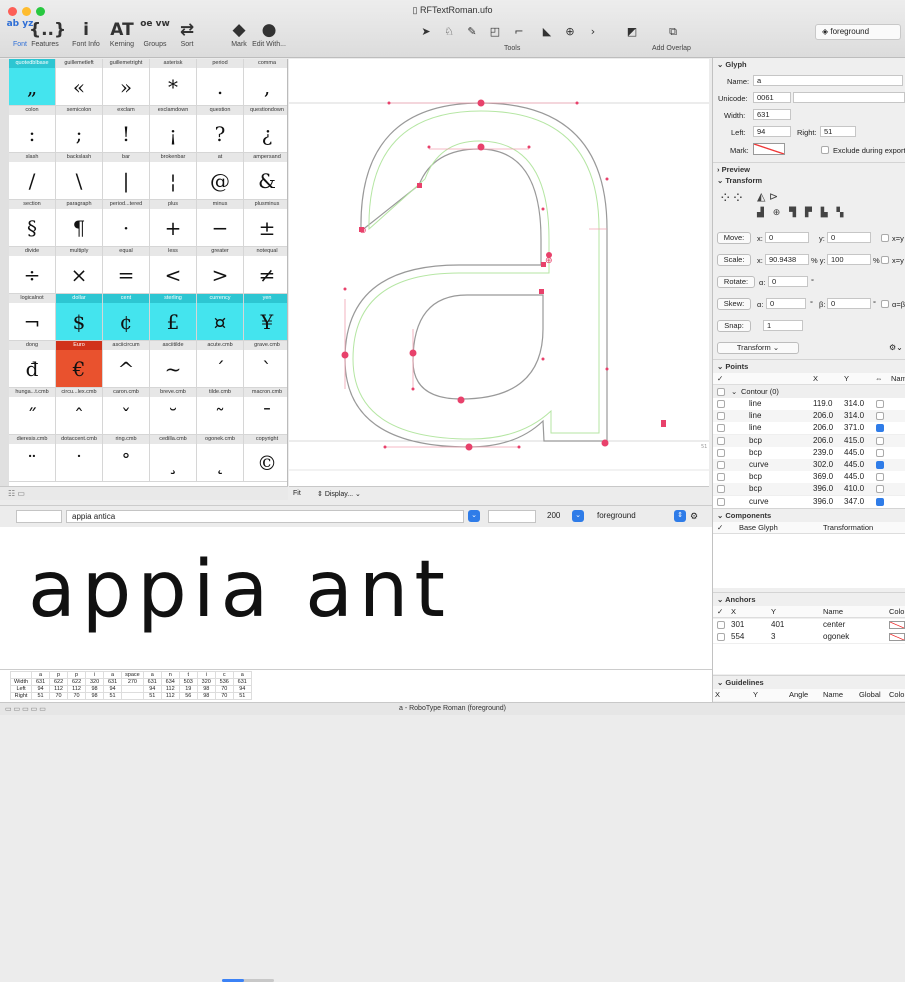  I want to click on glyph-cell: yen ¥, so click(265, 317).